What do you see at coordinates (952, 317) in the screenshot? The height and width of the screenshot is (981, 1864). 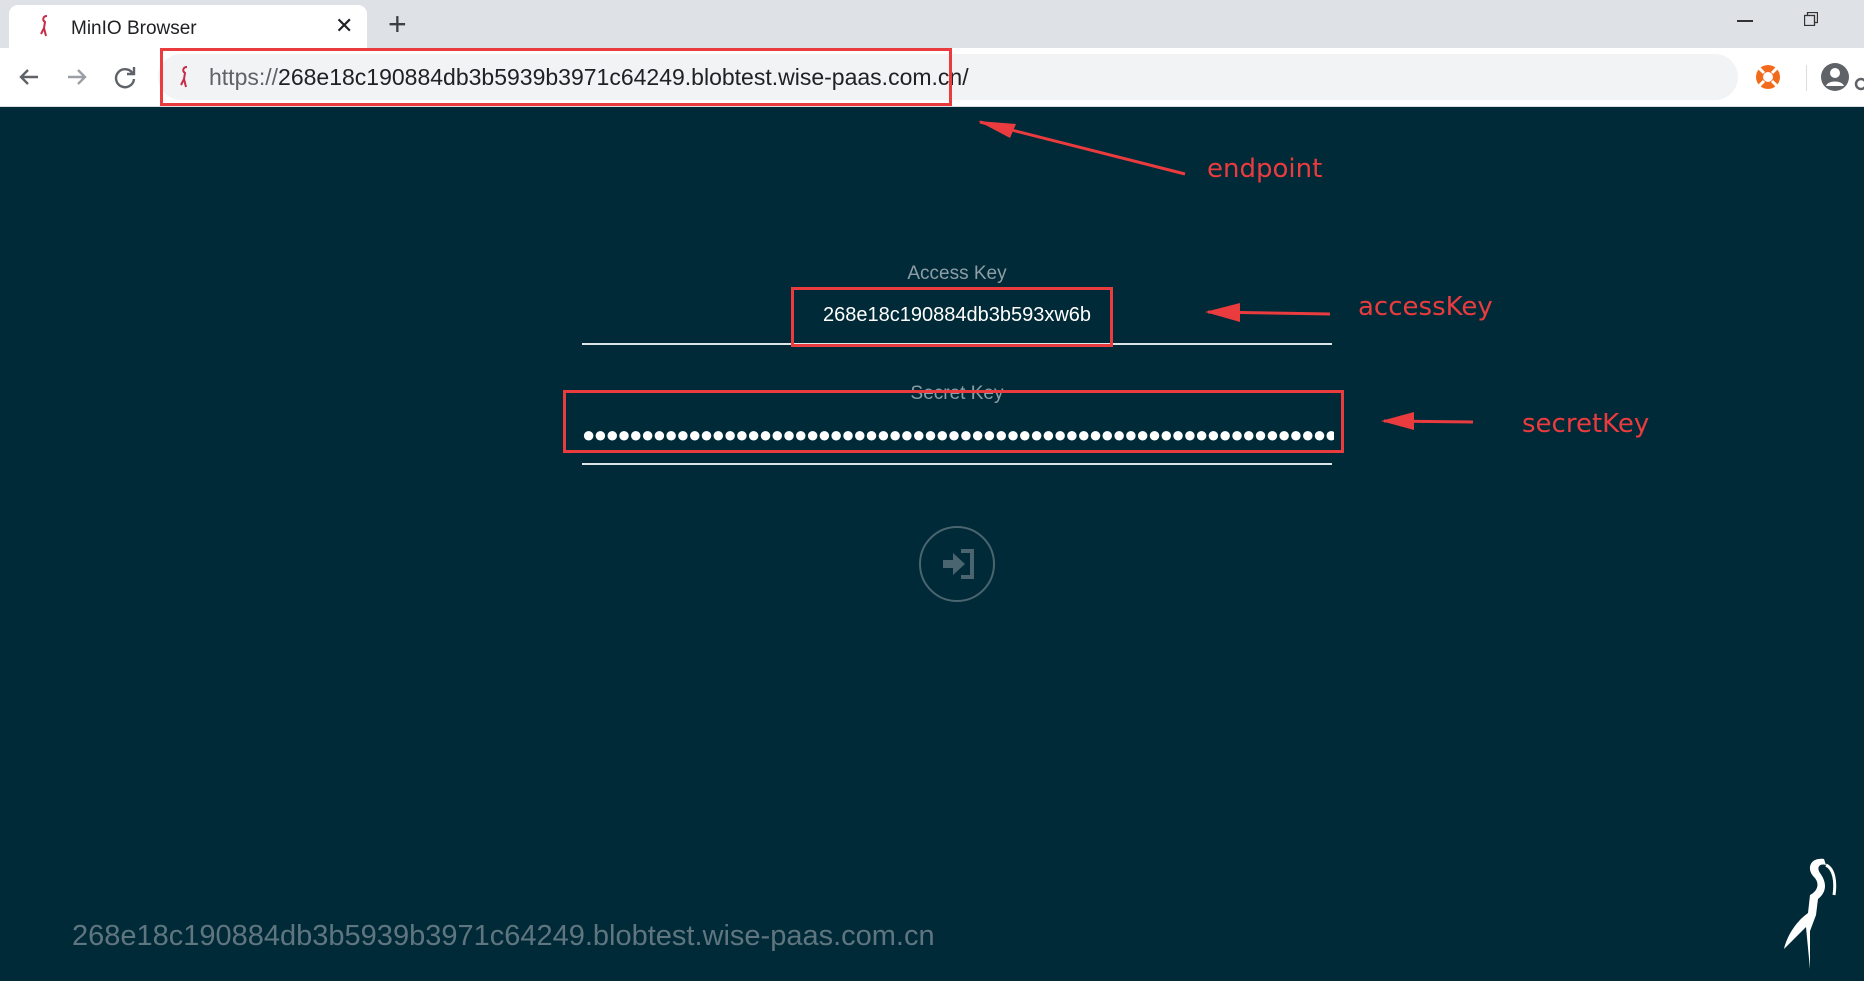 I see `access-key-highlight` at bounding box center [952, 317].